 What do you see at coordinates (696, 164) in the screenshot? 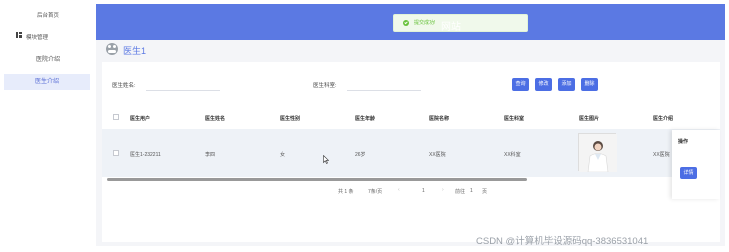
I see `operation-column: 操作 详情` at bounding box center [696, 164].